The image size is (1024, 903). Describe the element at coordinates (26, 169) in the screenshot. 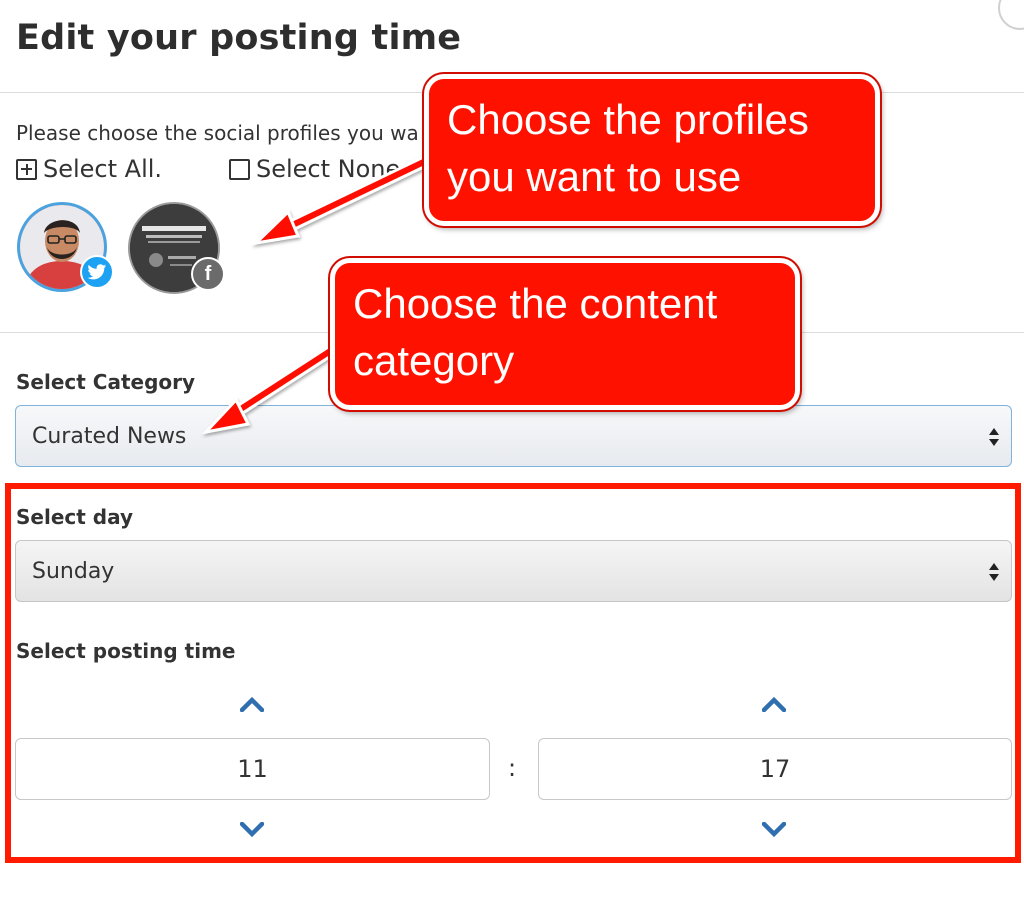

I see `plus-square-icon` at that location.